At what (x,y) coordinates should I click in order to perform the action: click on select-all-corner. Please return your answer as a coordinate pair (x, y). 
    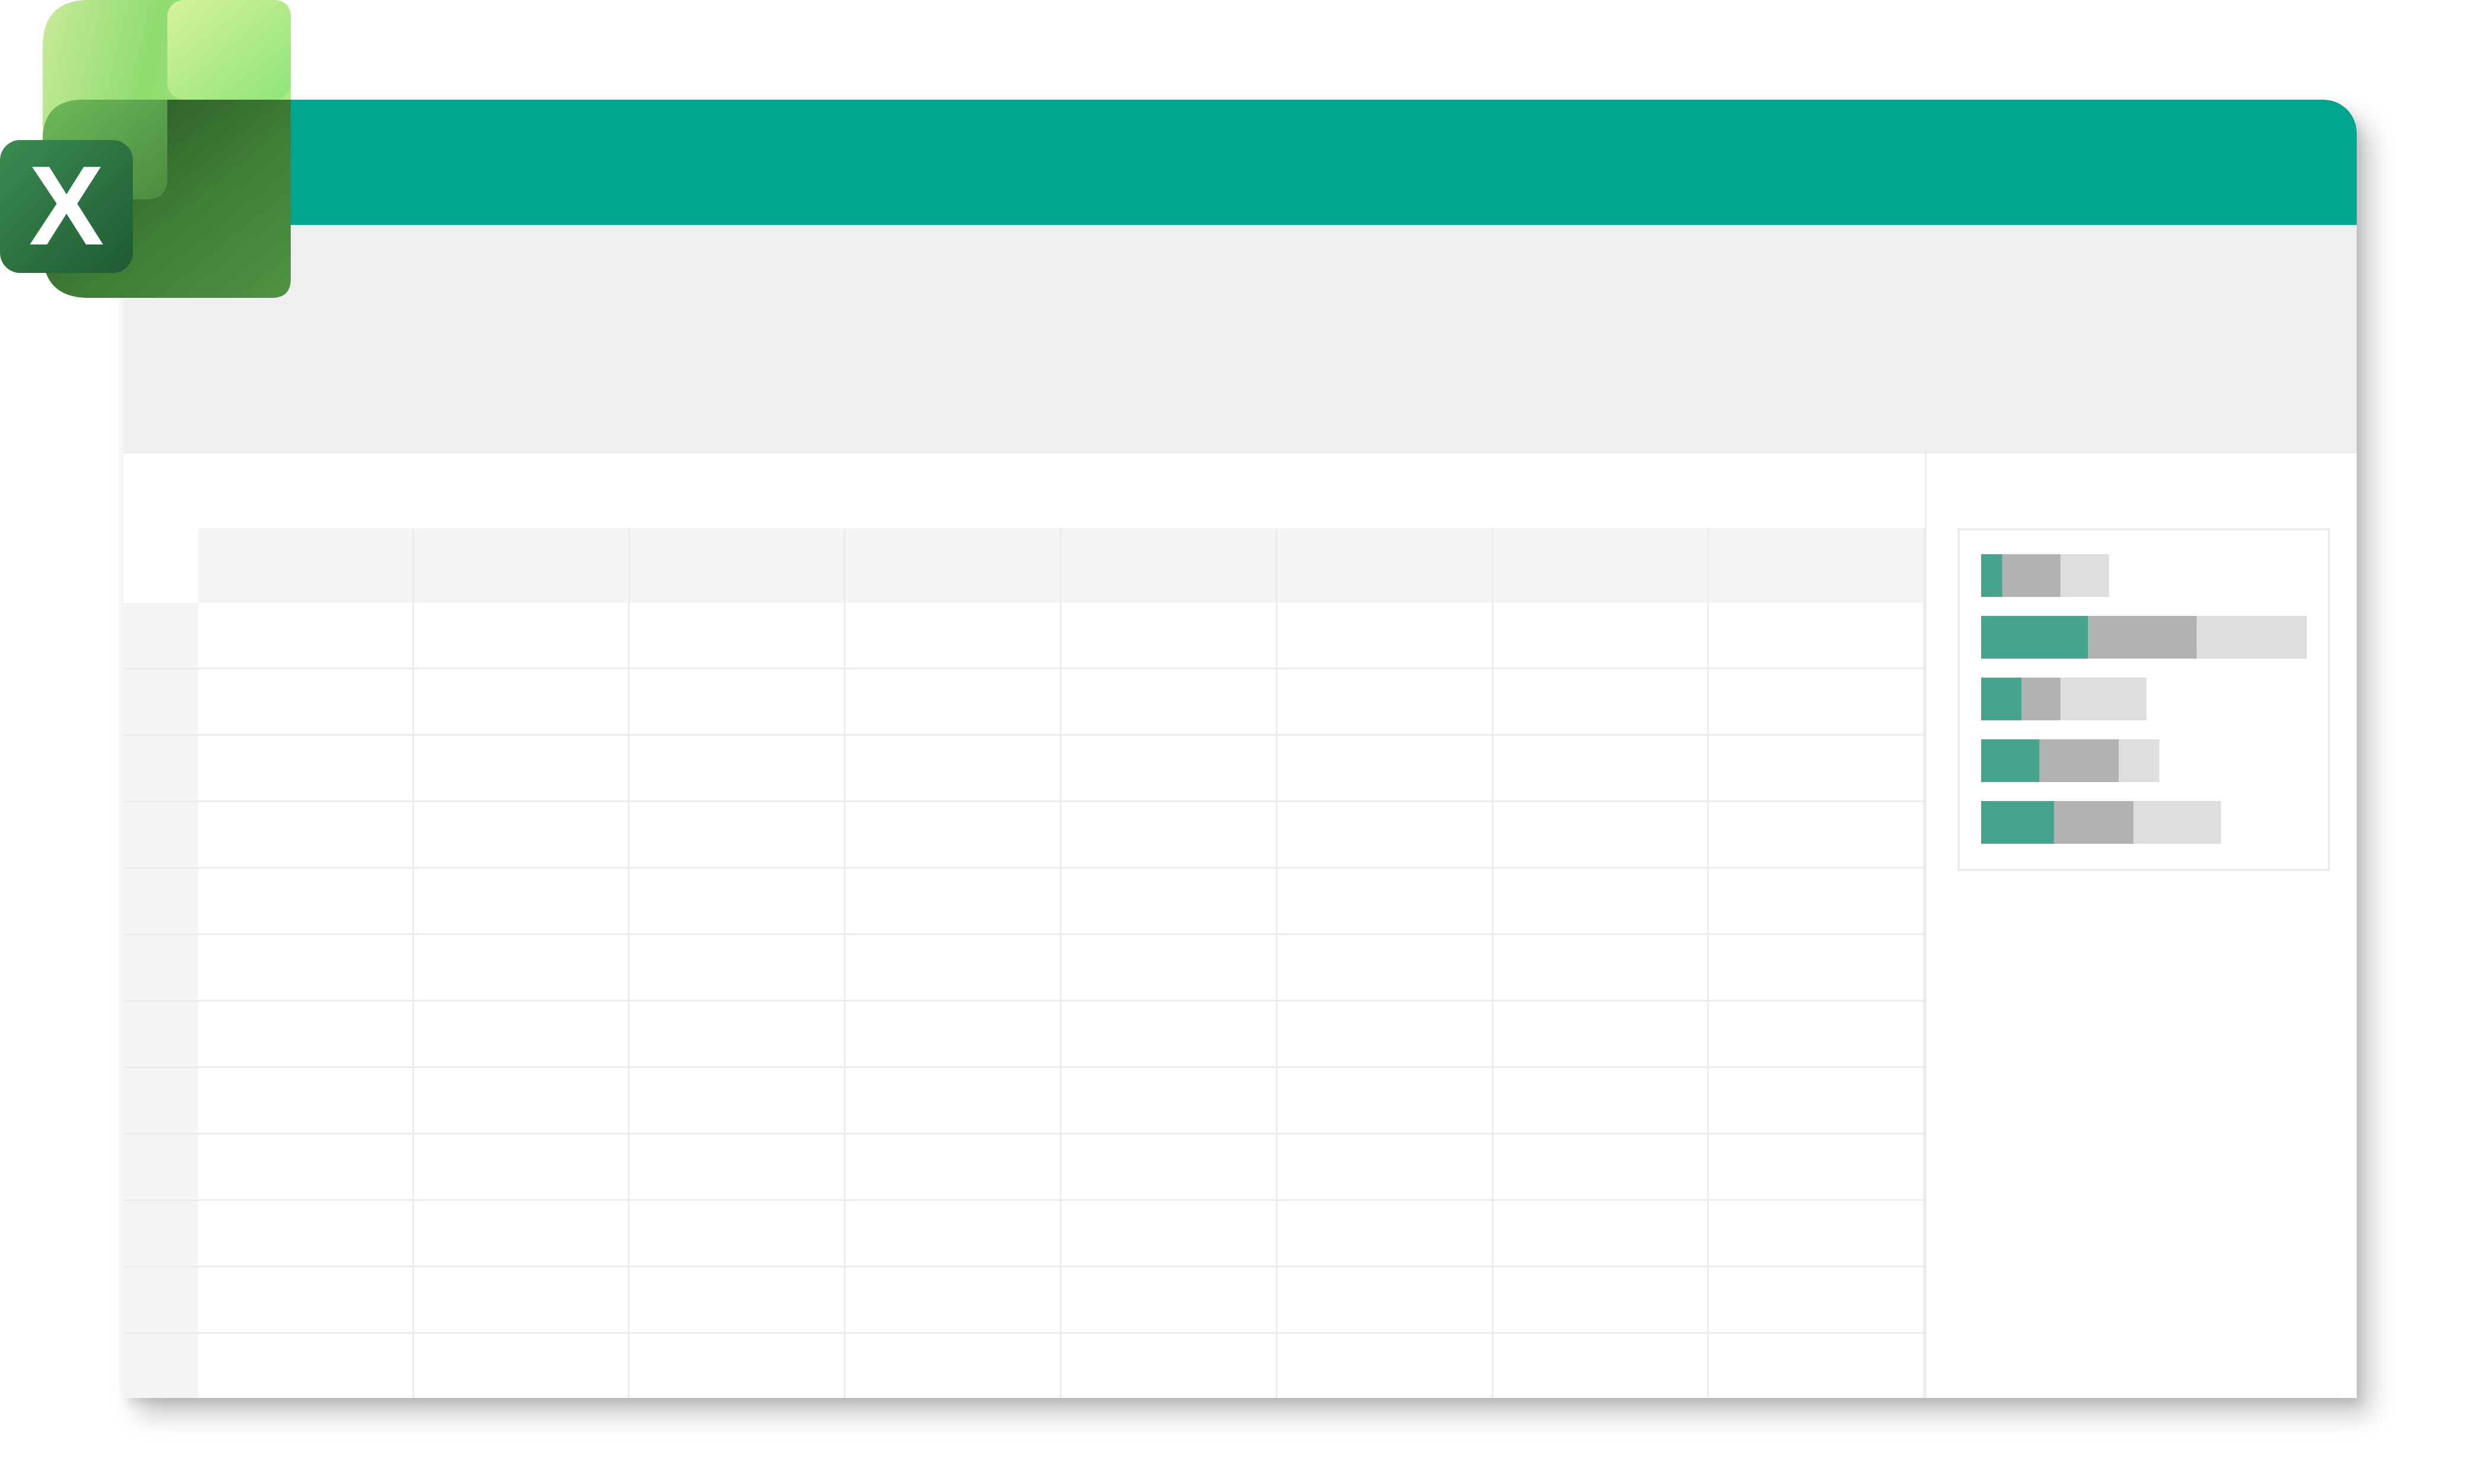
    Looking at the image, I should click on (160, 565).